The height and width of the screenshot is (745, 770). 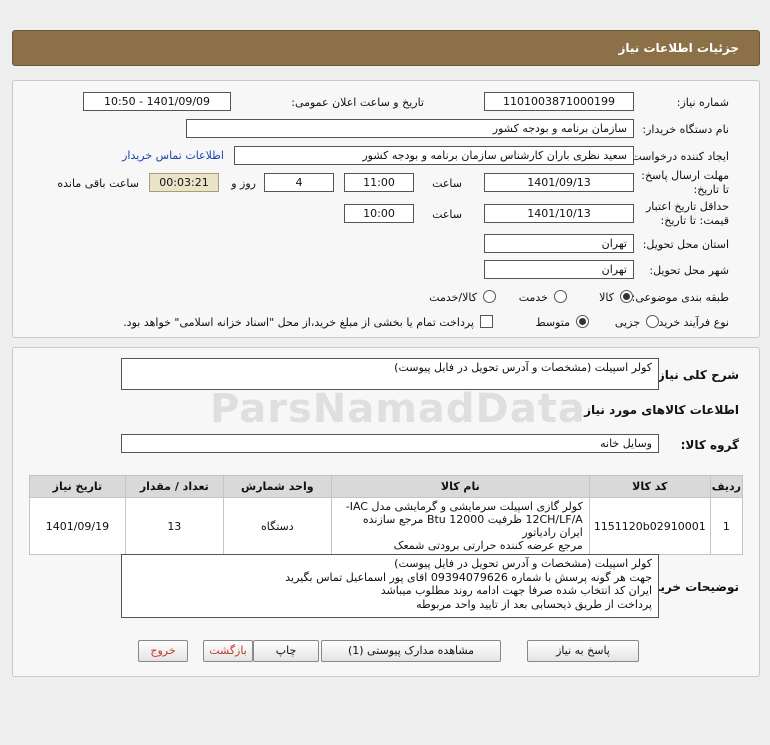 I want to click on attachments-button: مشاهده مدارک پیوستی (1), so click(x=411, y=651).